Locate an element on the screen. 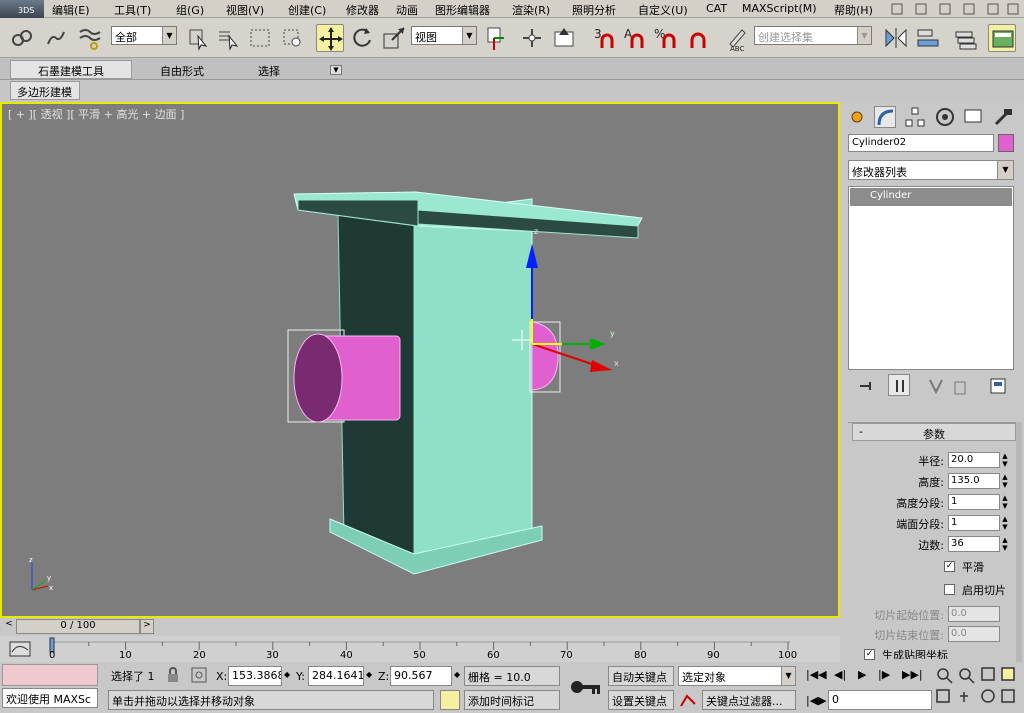 This screenshot has width=1024, height=713. radius-field: 20.0 is located at coordinates (974, 460).